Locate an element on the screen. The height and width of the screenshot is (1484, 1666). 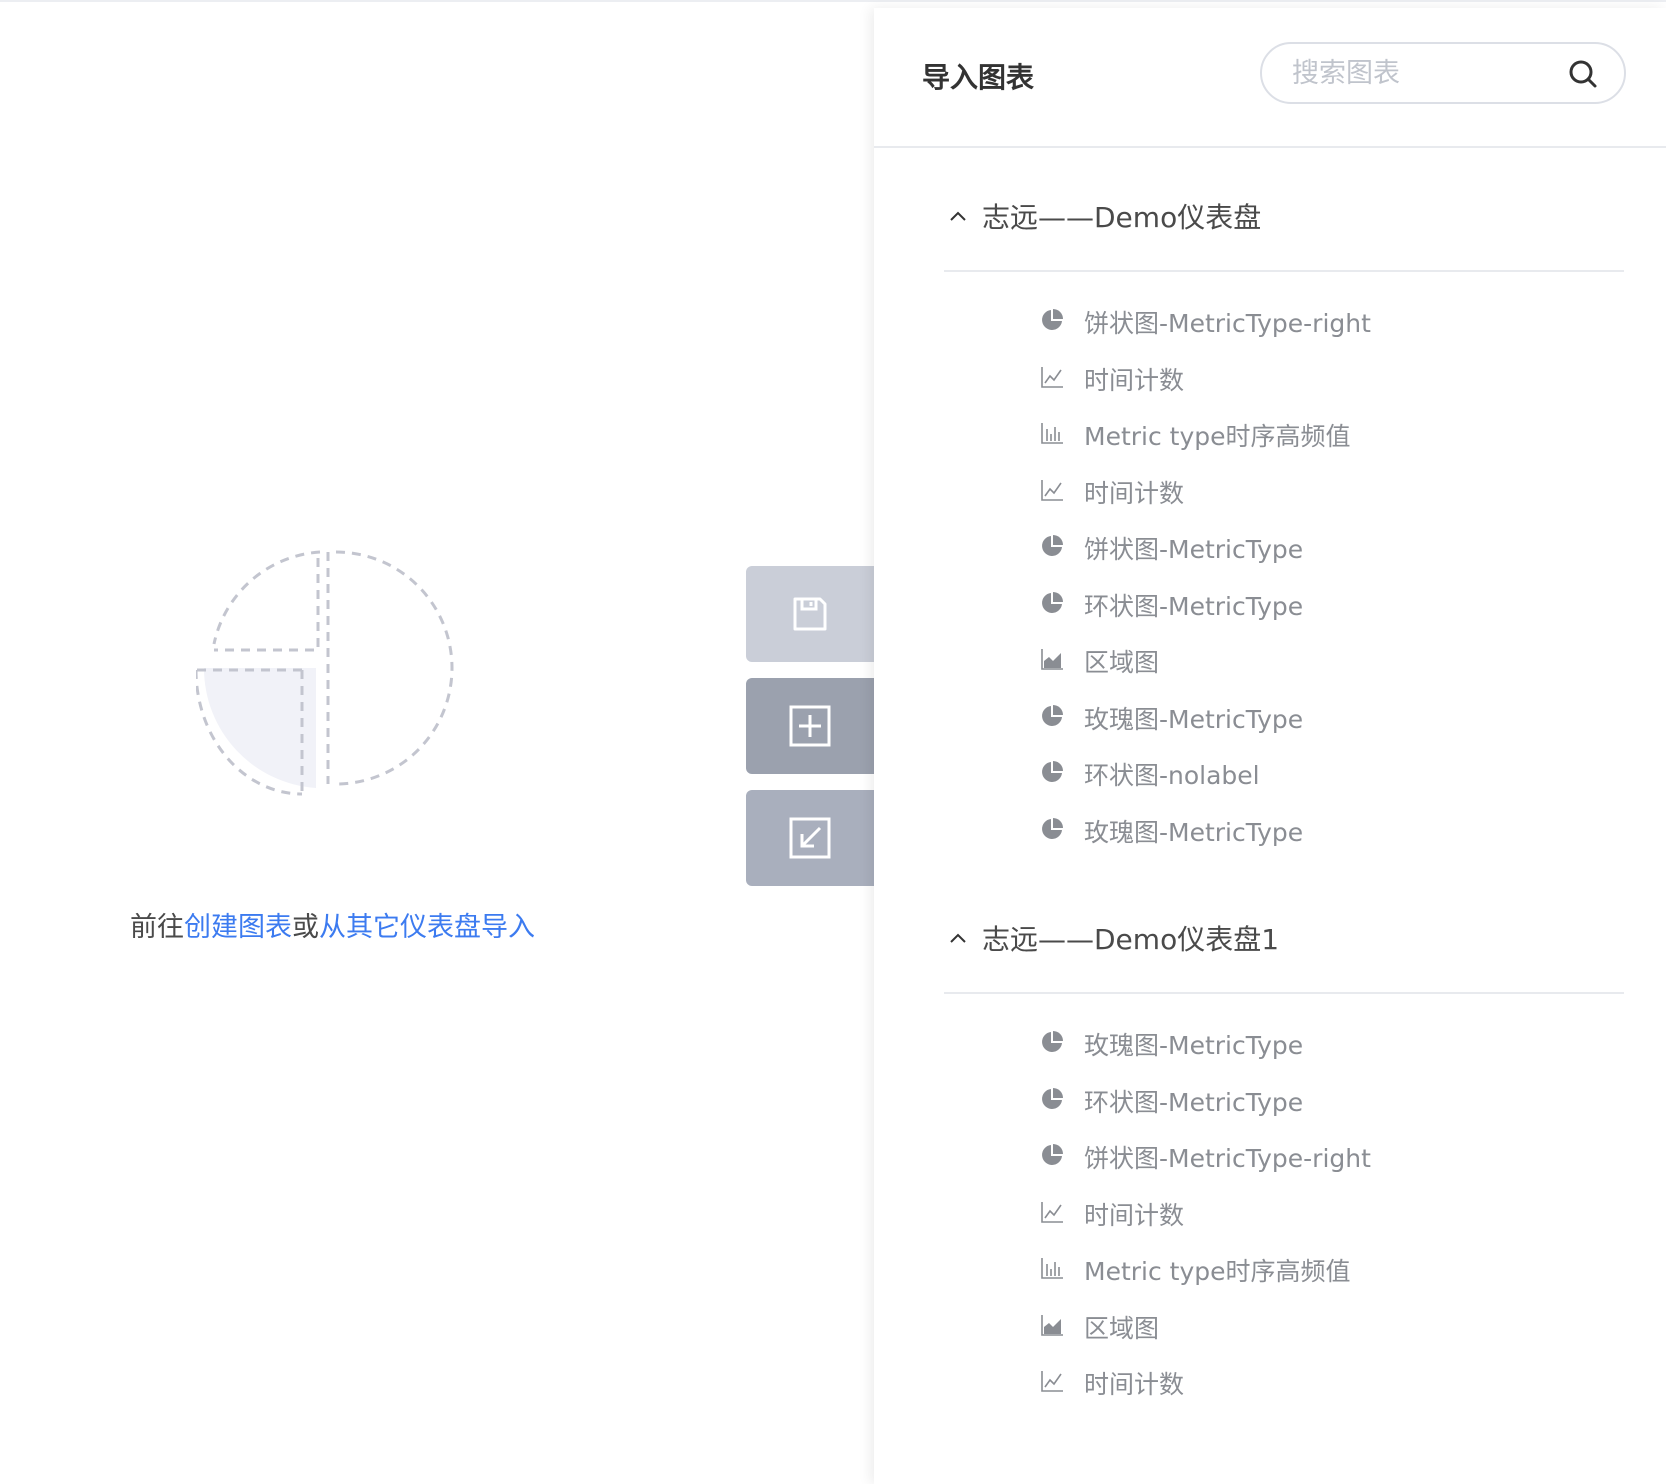
dashboard-group-title: 志远——Demo仪表盘 is located at coordinates (1122, 217).